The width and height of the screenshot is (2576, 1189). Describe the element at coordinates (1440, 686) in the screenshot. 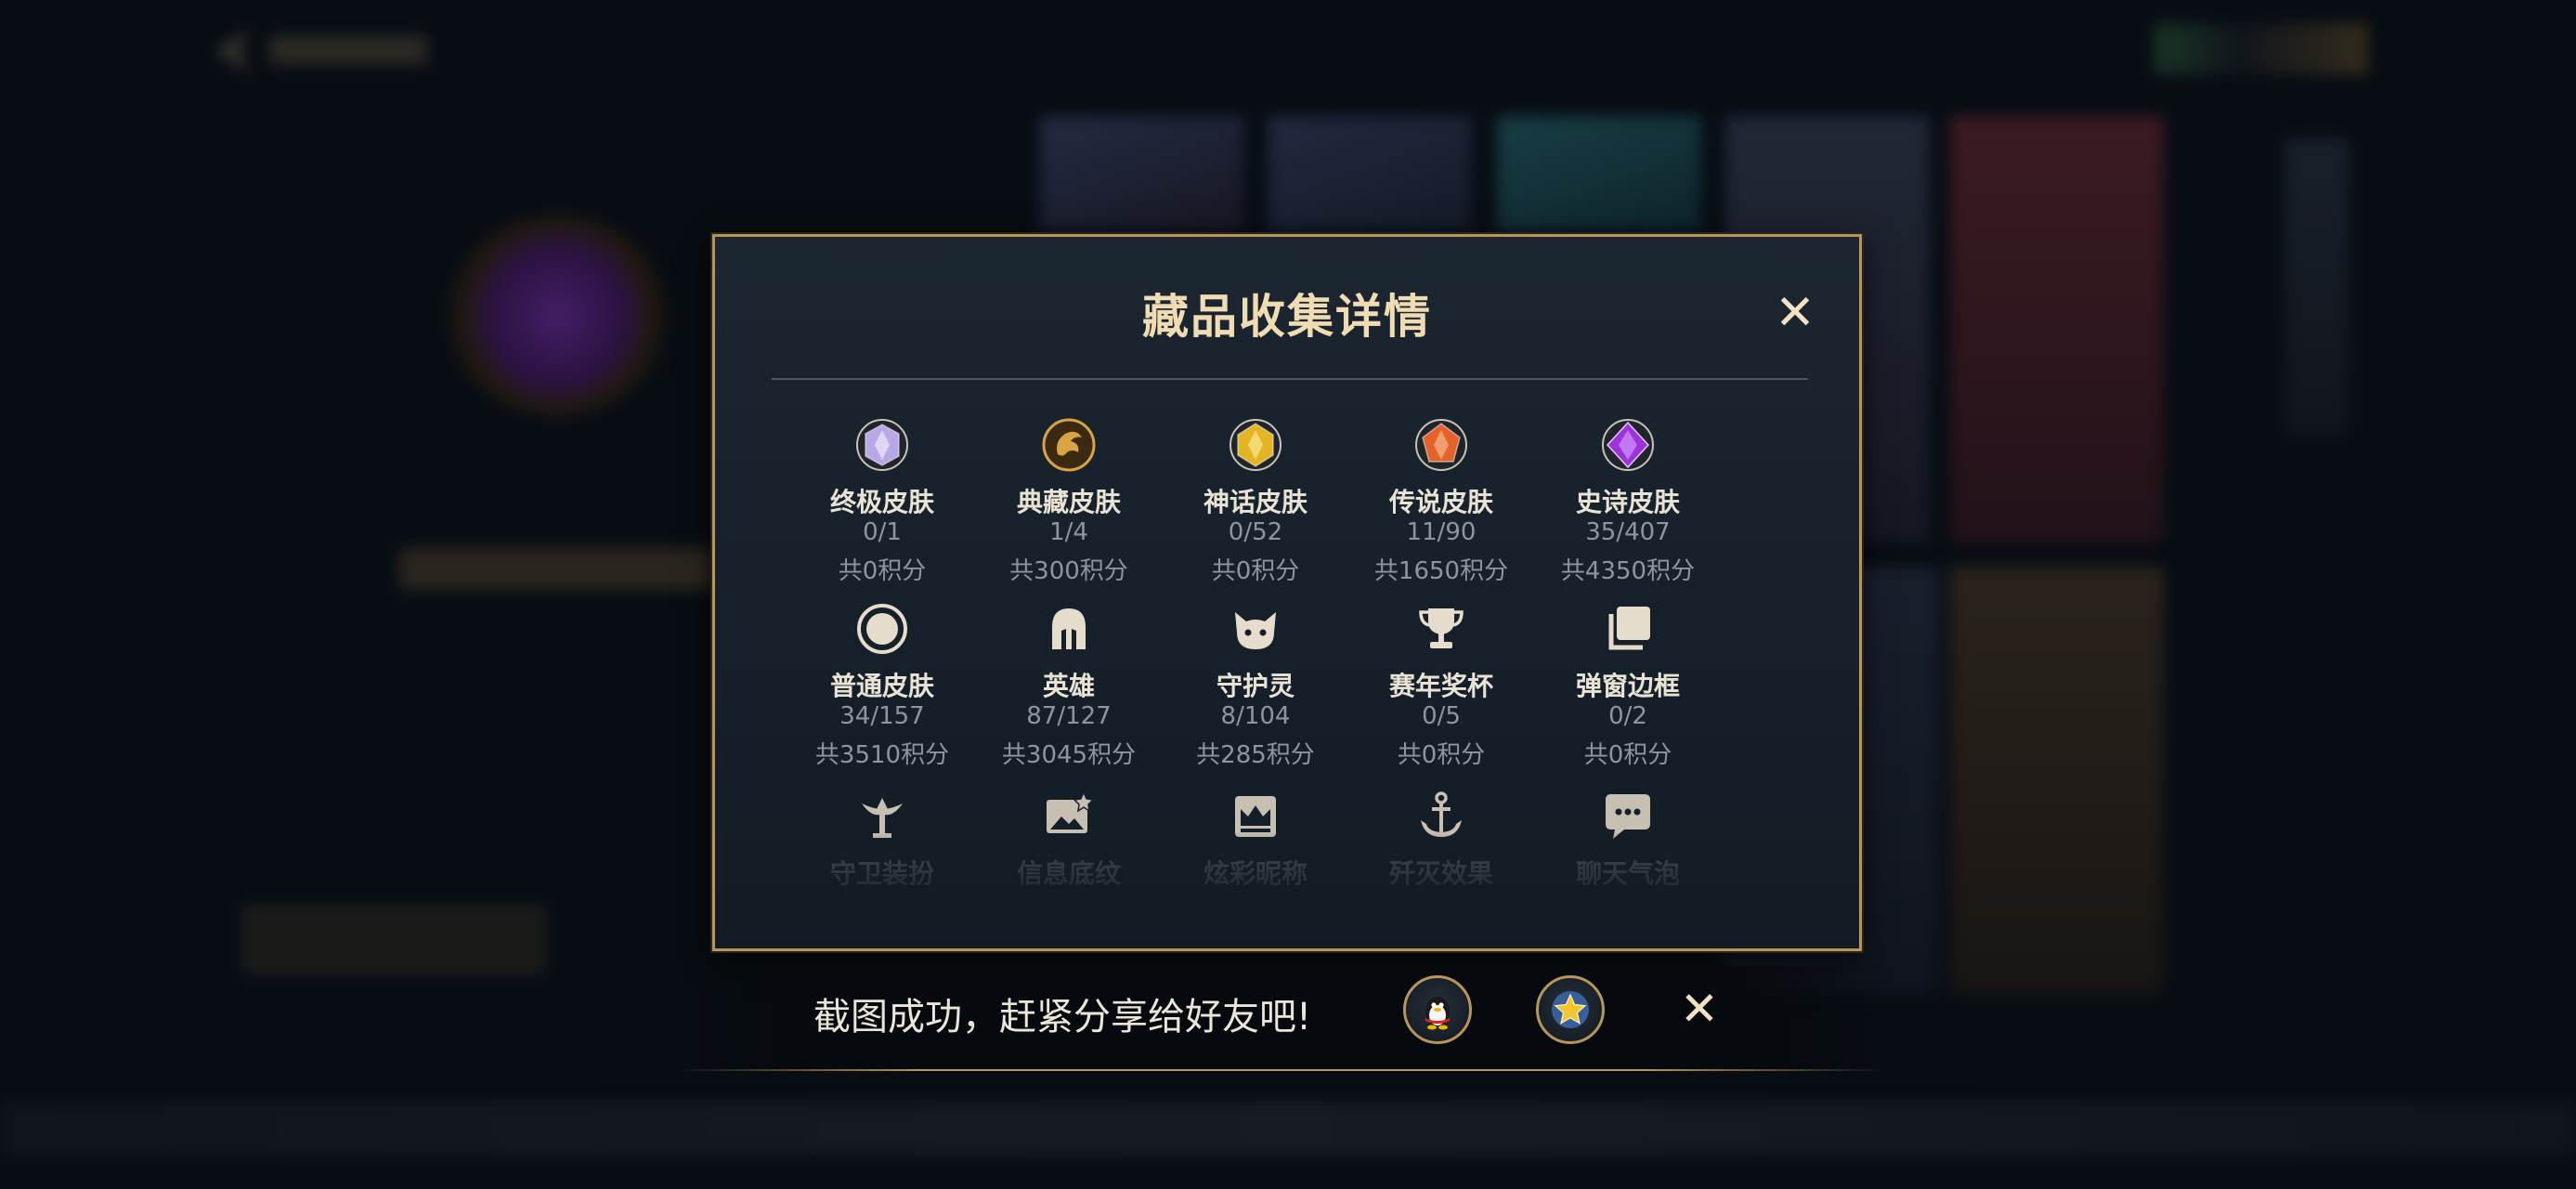

I see `collection-item-name: 赛年奖杯` at that location.